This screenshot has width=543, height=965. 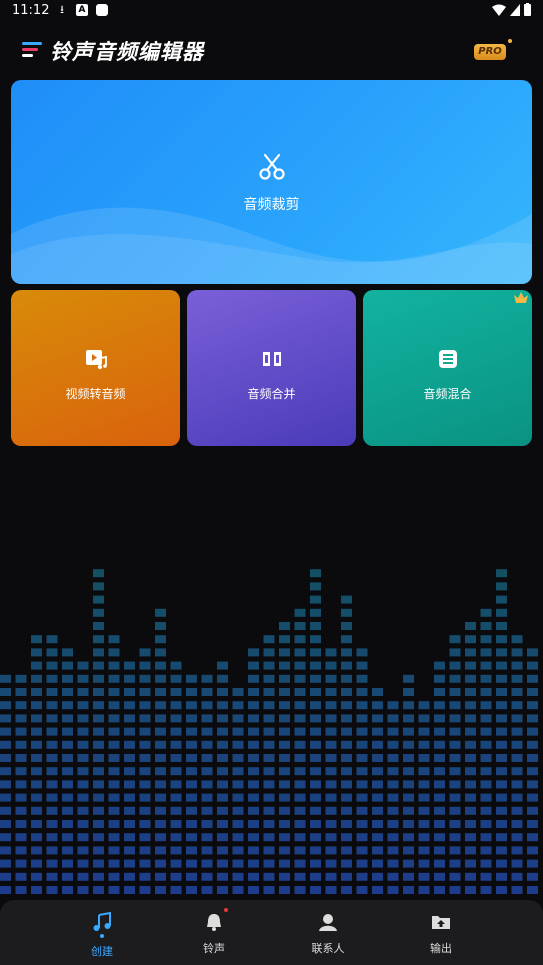 I want to click on folder-upload-icon, so click(x=441, y=922).